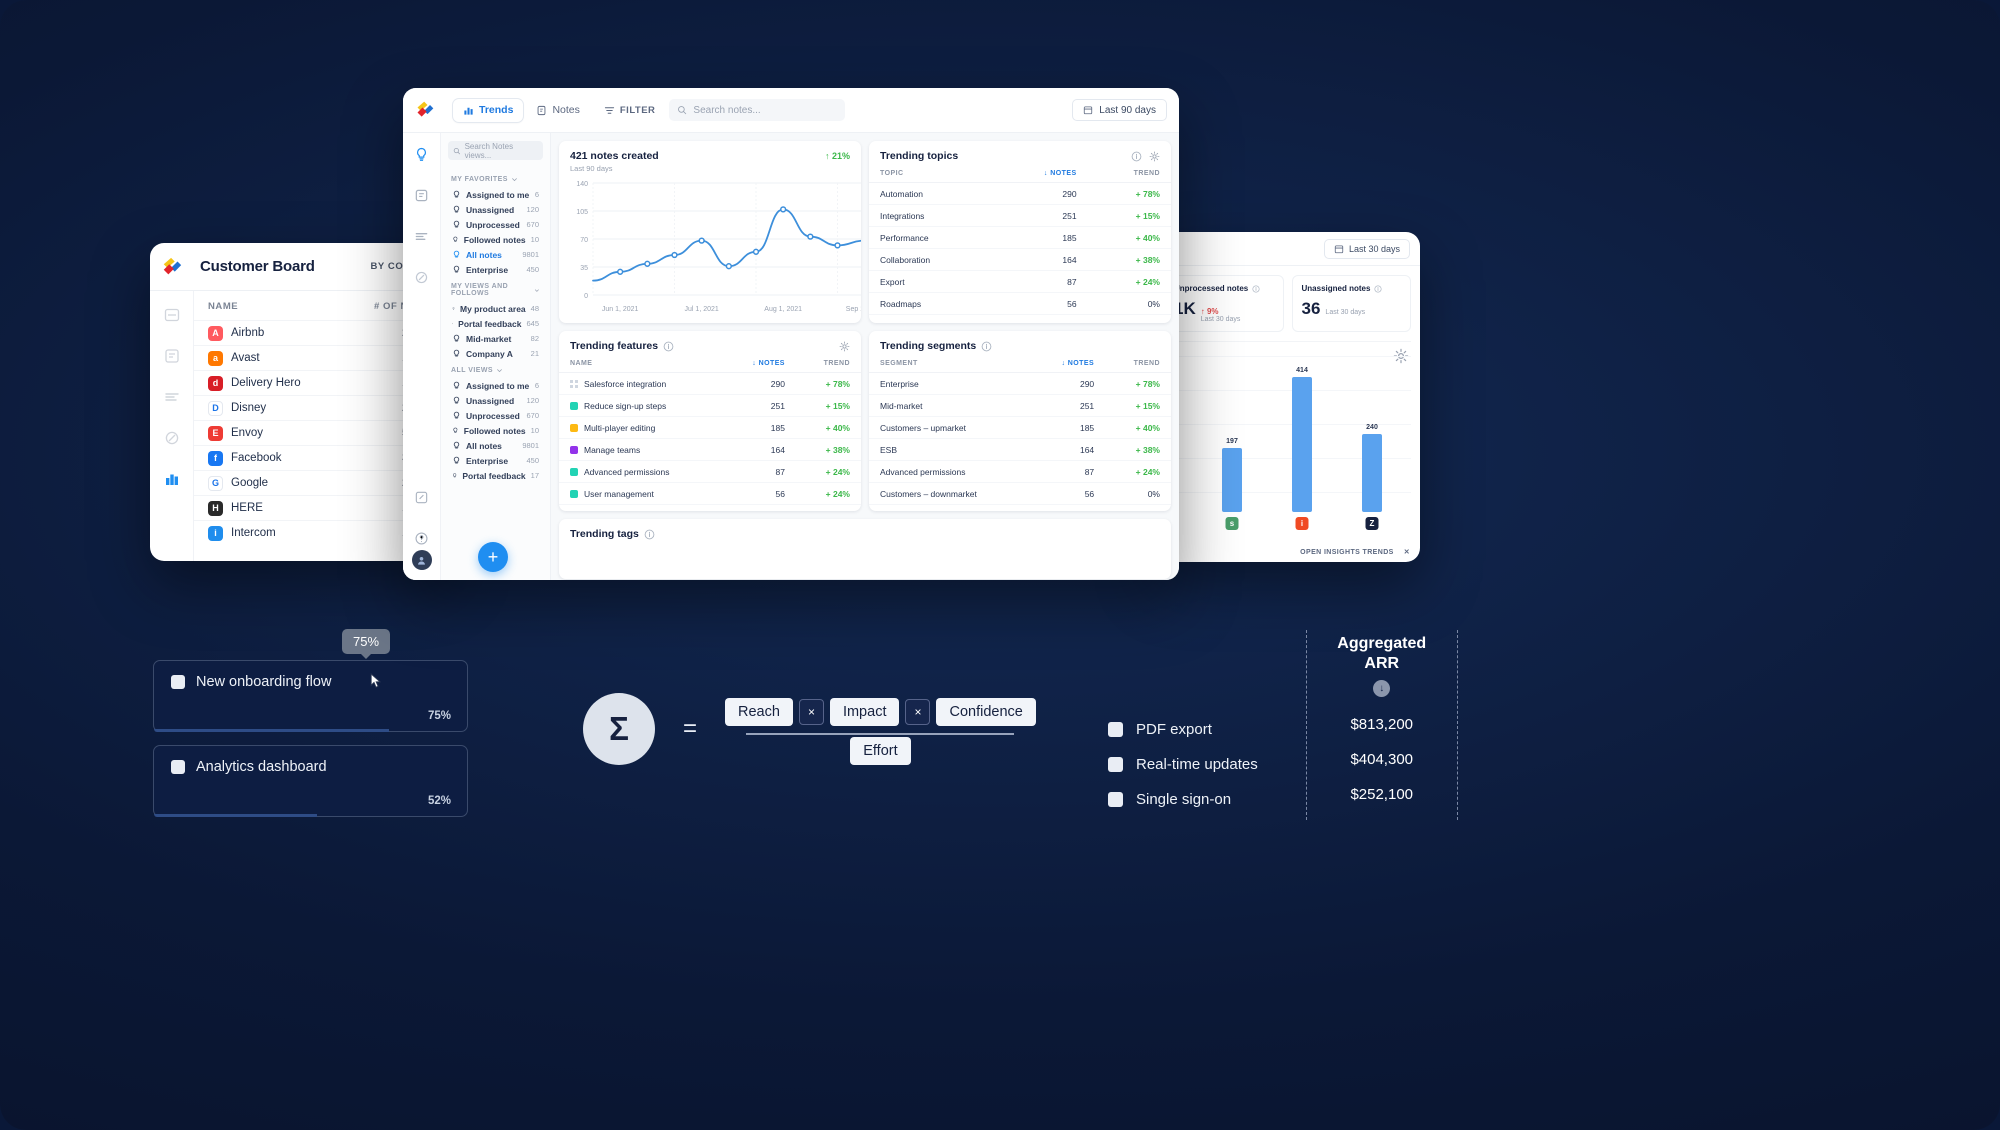 Image resolution: width=2000 pixels, height=1130 pixels. I want to click on productboard-logo, so click(425, 110).